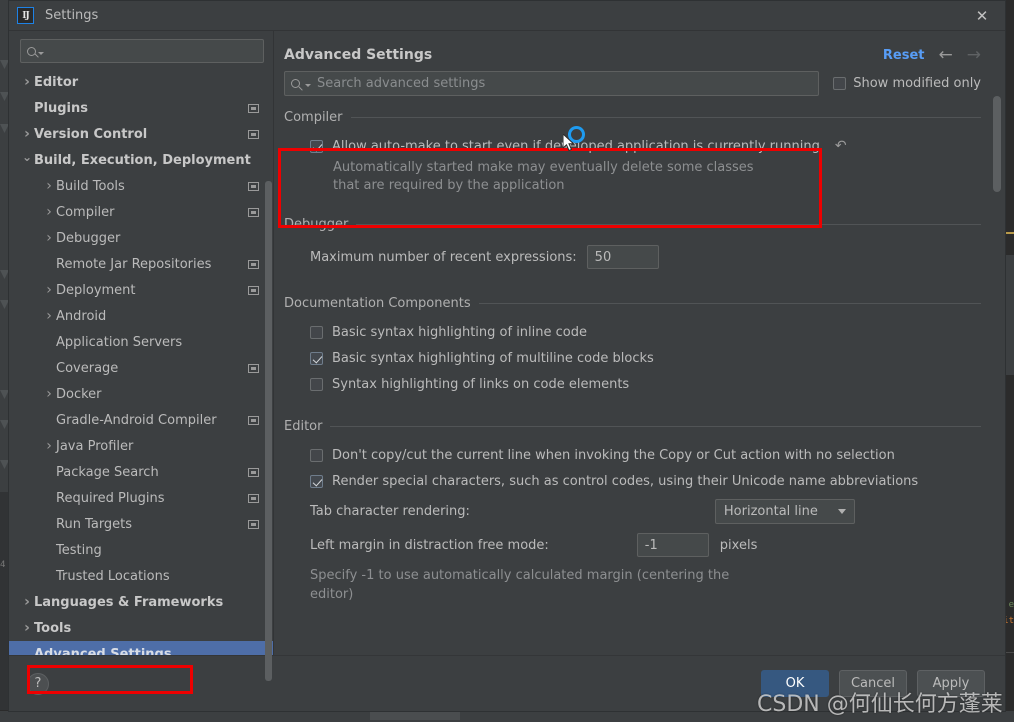 The width and height of the screenshot is (1014, 722). Describe the element at coordinates (622, 257) in the screenshot. I see `setting-text-input: 50` at that location.